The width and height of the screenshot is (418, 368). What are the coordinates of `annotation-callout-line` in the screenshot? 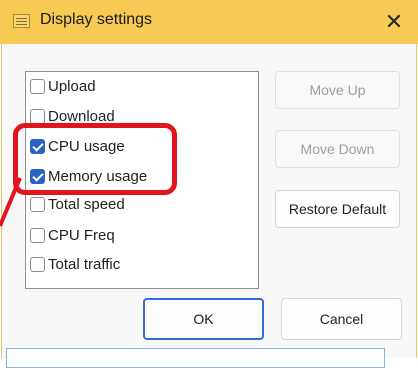 It's located at (11, 202).